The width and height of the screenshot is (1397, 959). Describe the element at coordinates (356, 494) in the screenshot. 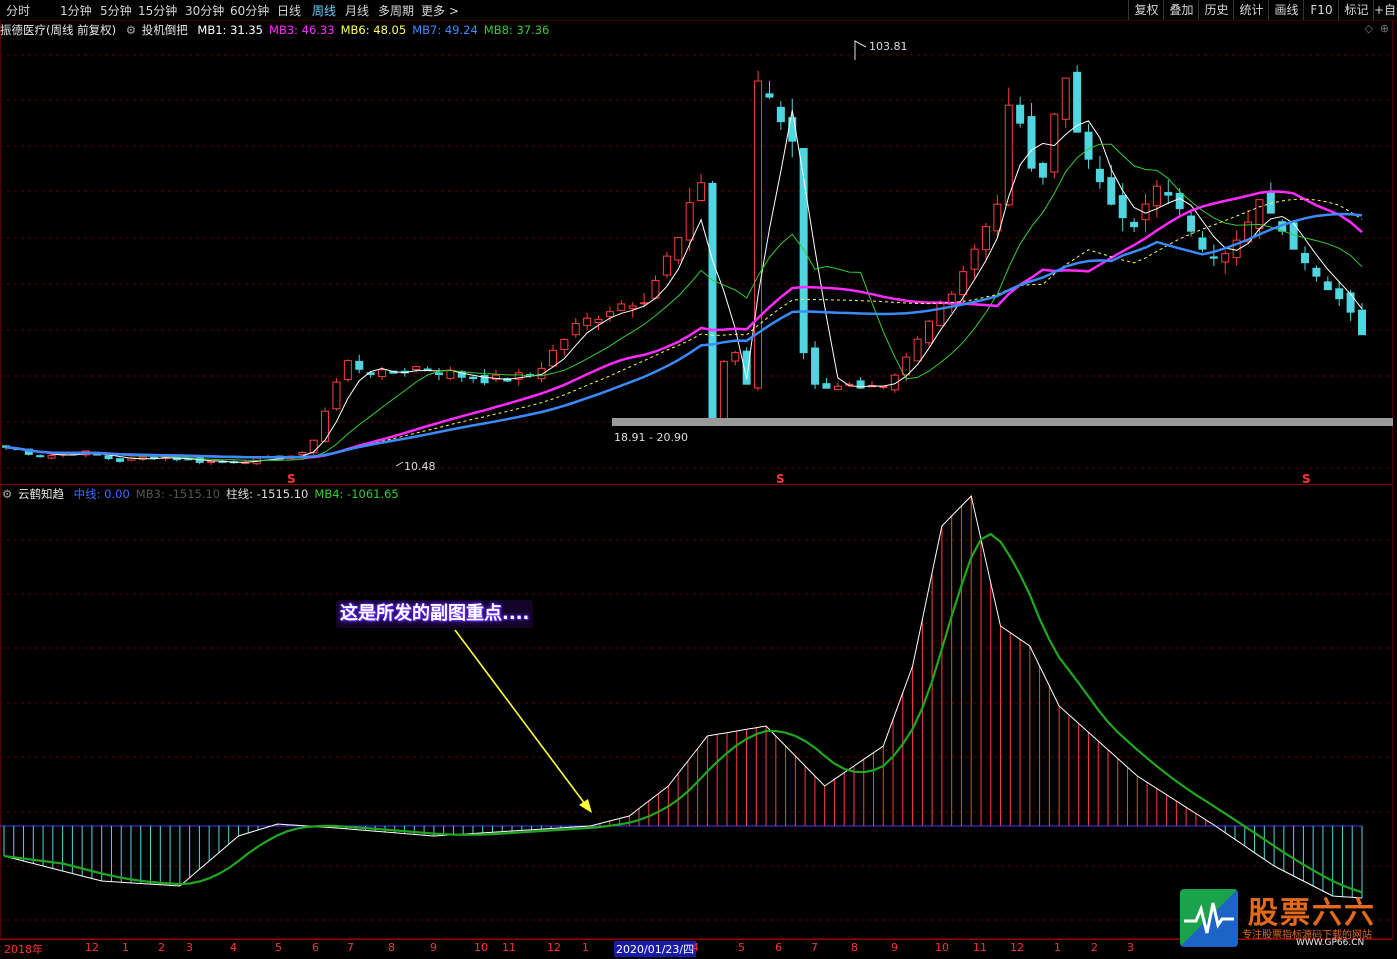

I see `legend-line-3: MB4: -1061.65` at that location.